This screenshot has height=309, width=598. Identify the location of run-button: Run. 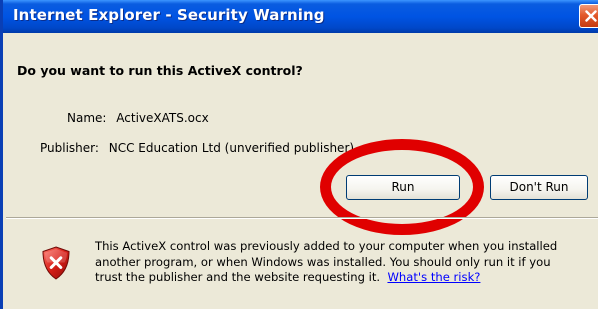
(403, 187).